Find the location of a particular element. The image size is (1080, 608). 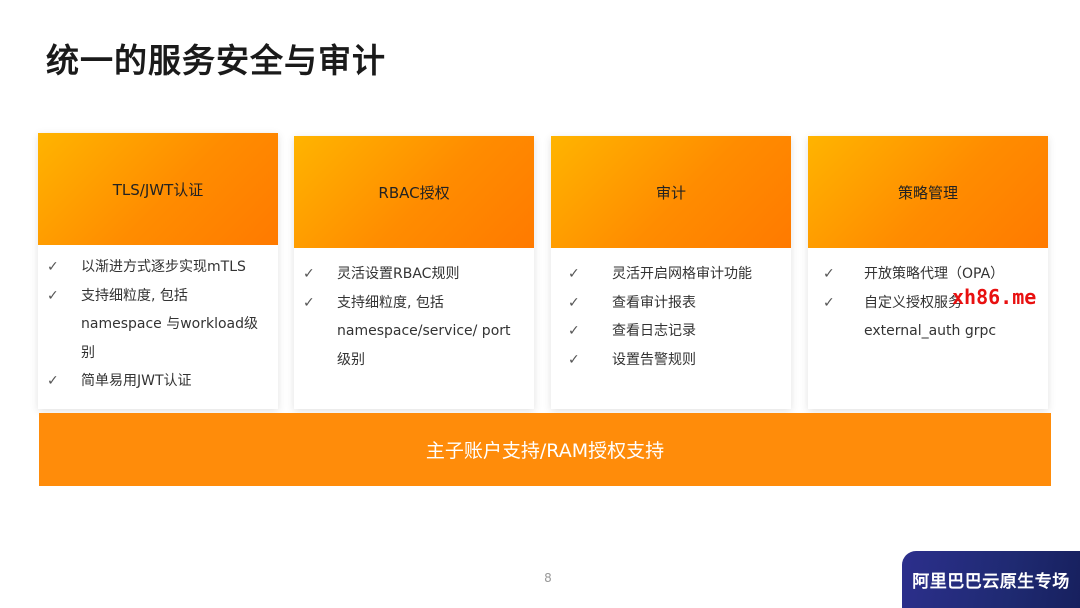

list-item: ✓ 灵活开启网格审计功能 is located at coordinates (676, 274).